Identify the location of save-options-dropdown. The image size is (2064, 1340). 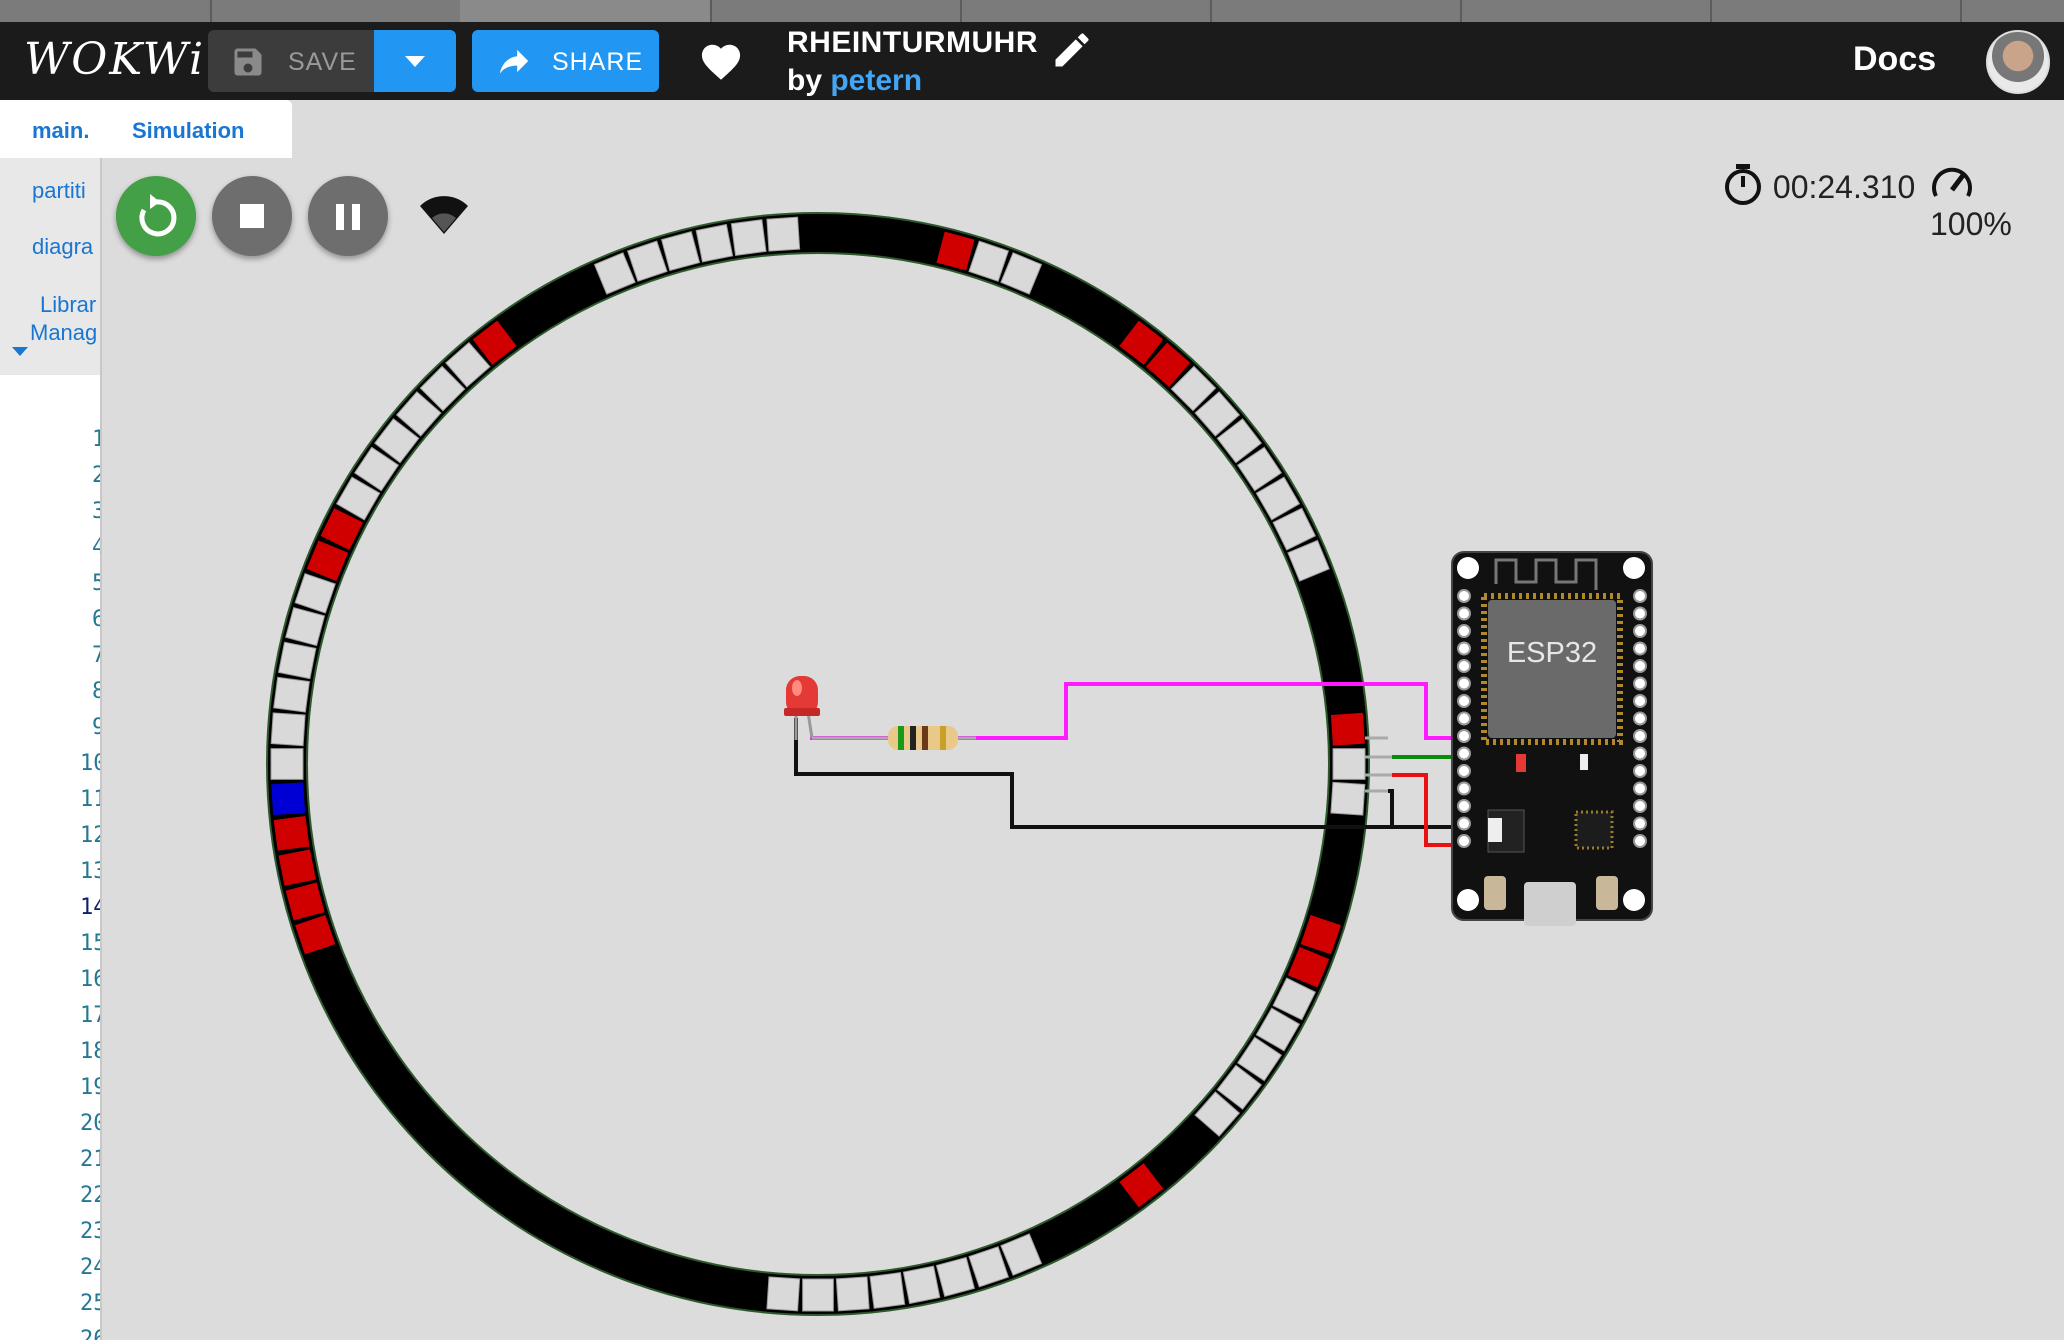
(415, 61).